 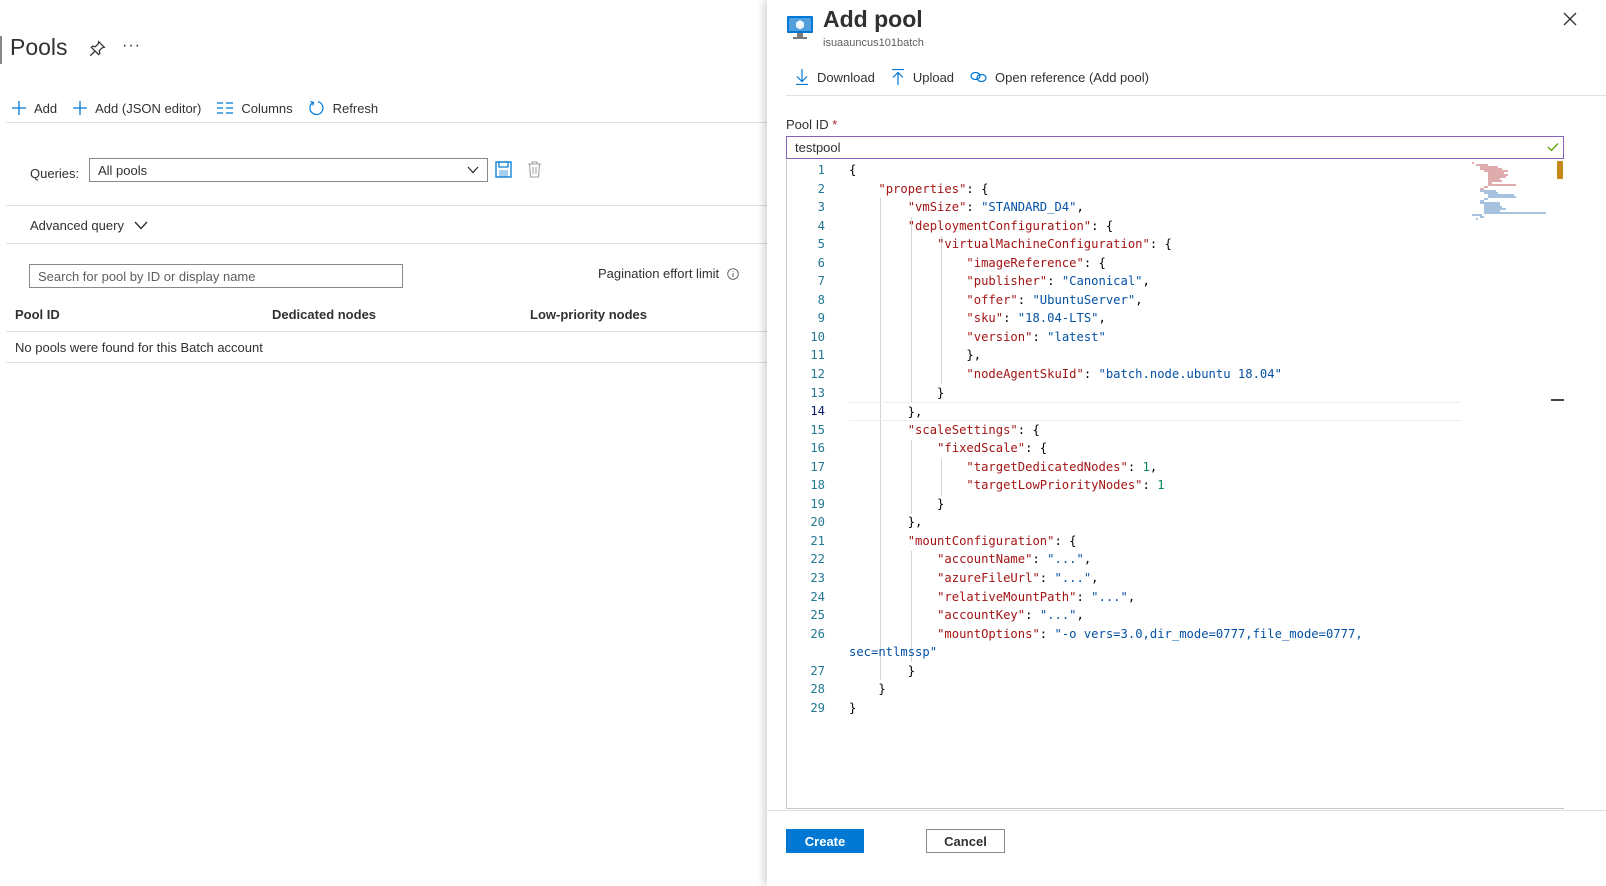 What do you see at coordinates (225, 108) in the screenshot?
I see `columns-icon` at bounding box center [225, 108].